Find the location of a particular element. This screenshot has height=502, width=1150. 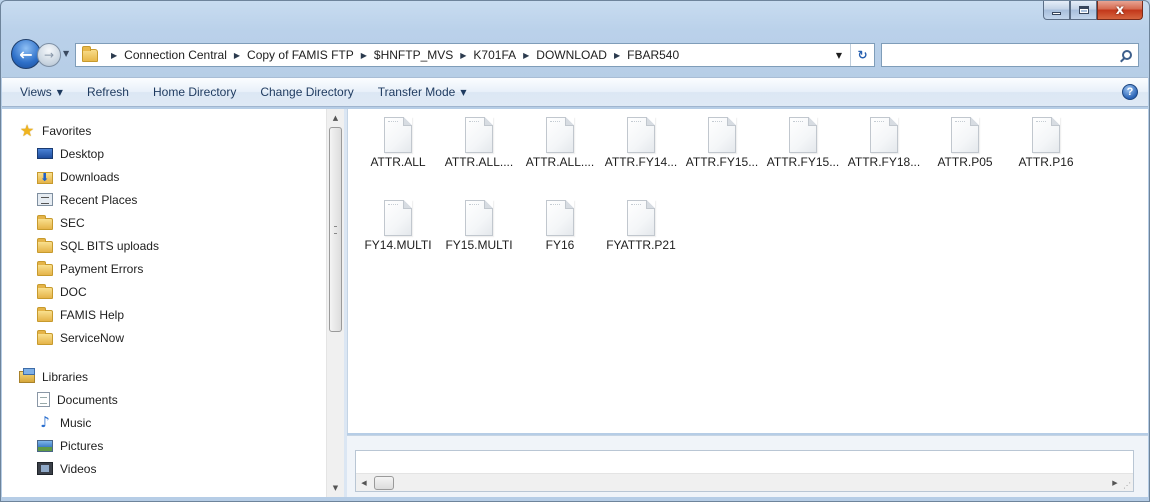

help-button: ? is located at coordinates (1130, 92).